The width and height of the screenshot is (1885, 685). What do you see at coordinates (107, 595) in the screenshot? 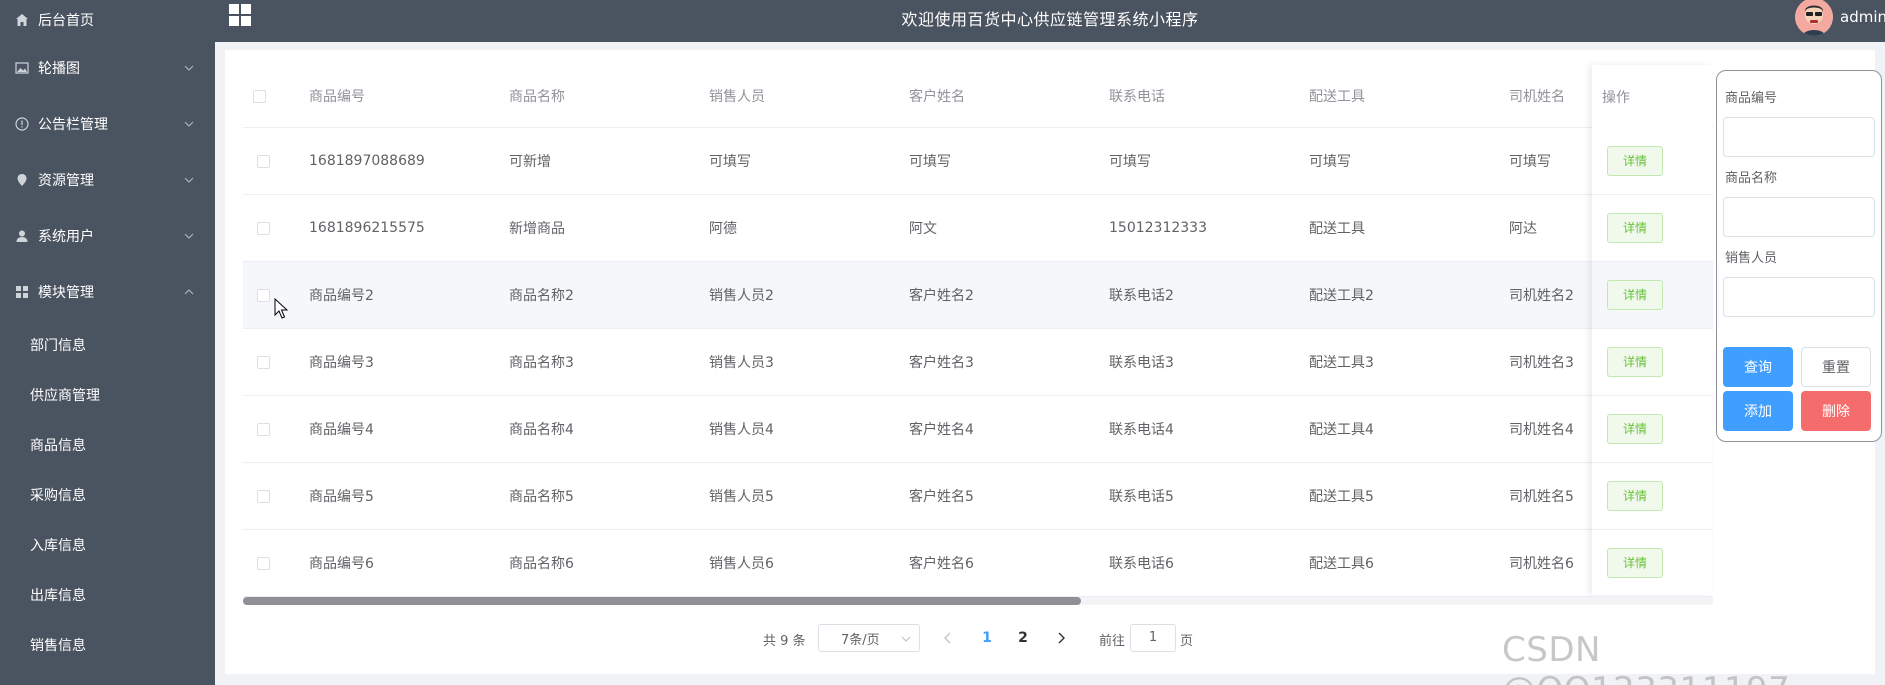
I see `submenu-item-outbound: 出库信息` at bounding box center [107, 595].